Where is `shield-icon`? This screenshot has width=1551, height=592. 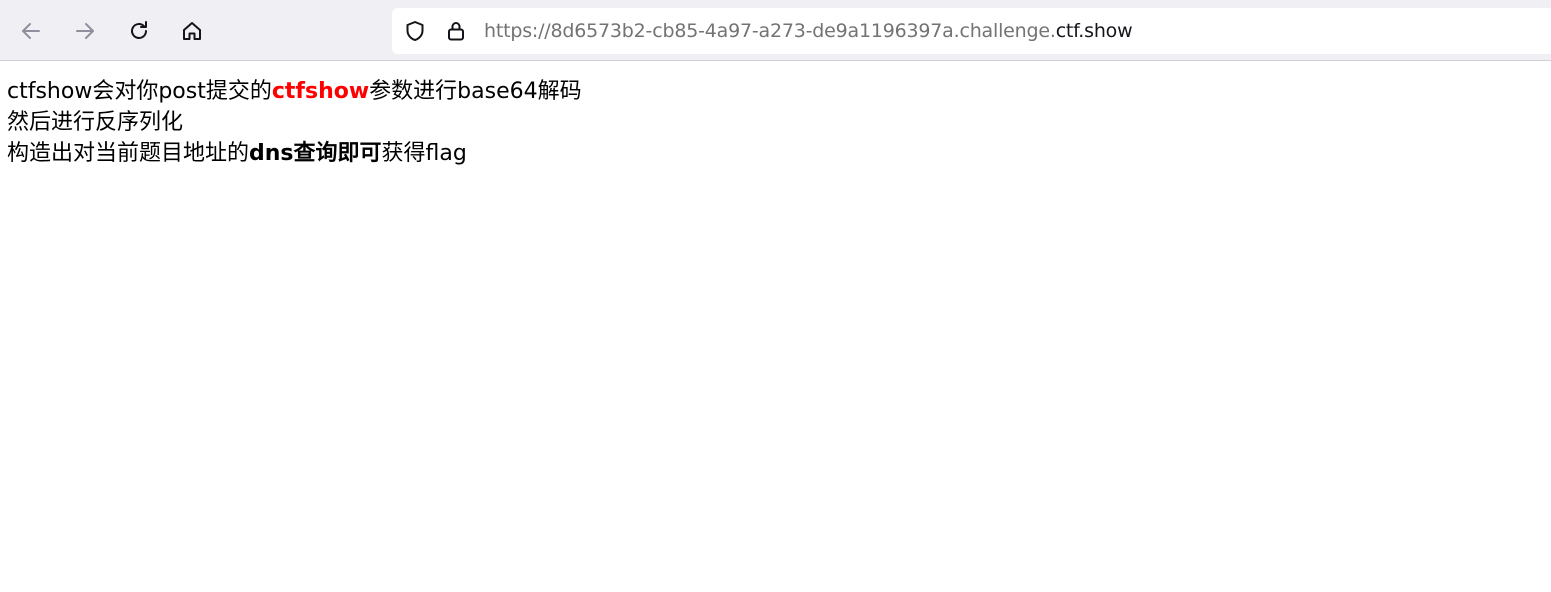
shield-icon is located at coordinates (415, 31).